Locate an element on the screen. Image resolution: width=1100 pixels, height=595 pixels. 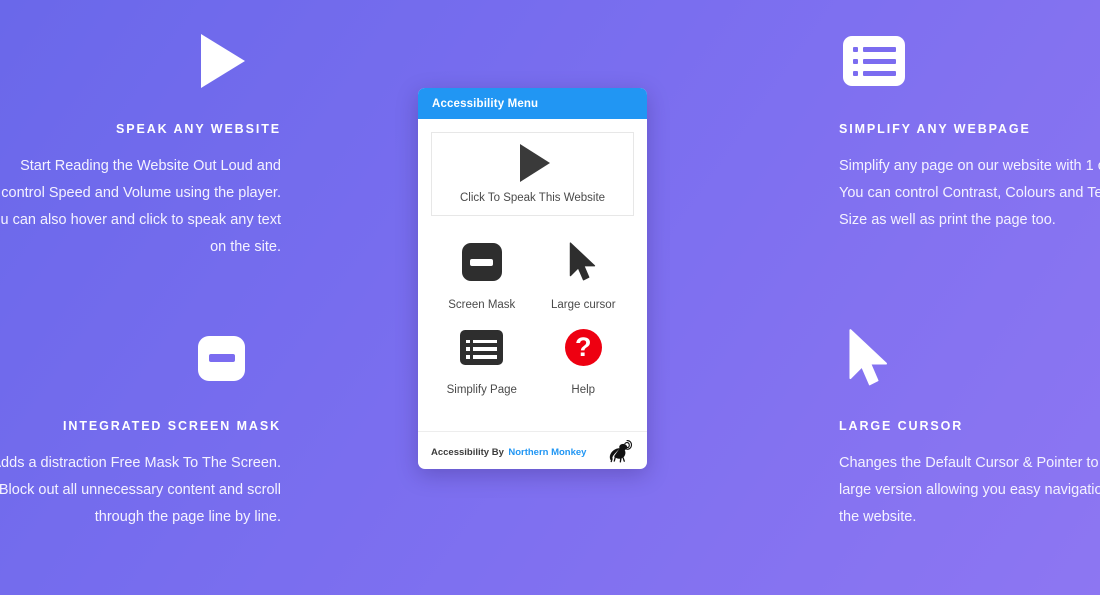
tool-large-cursor-icon-wrap is located at coordinates (583, 262).